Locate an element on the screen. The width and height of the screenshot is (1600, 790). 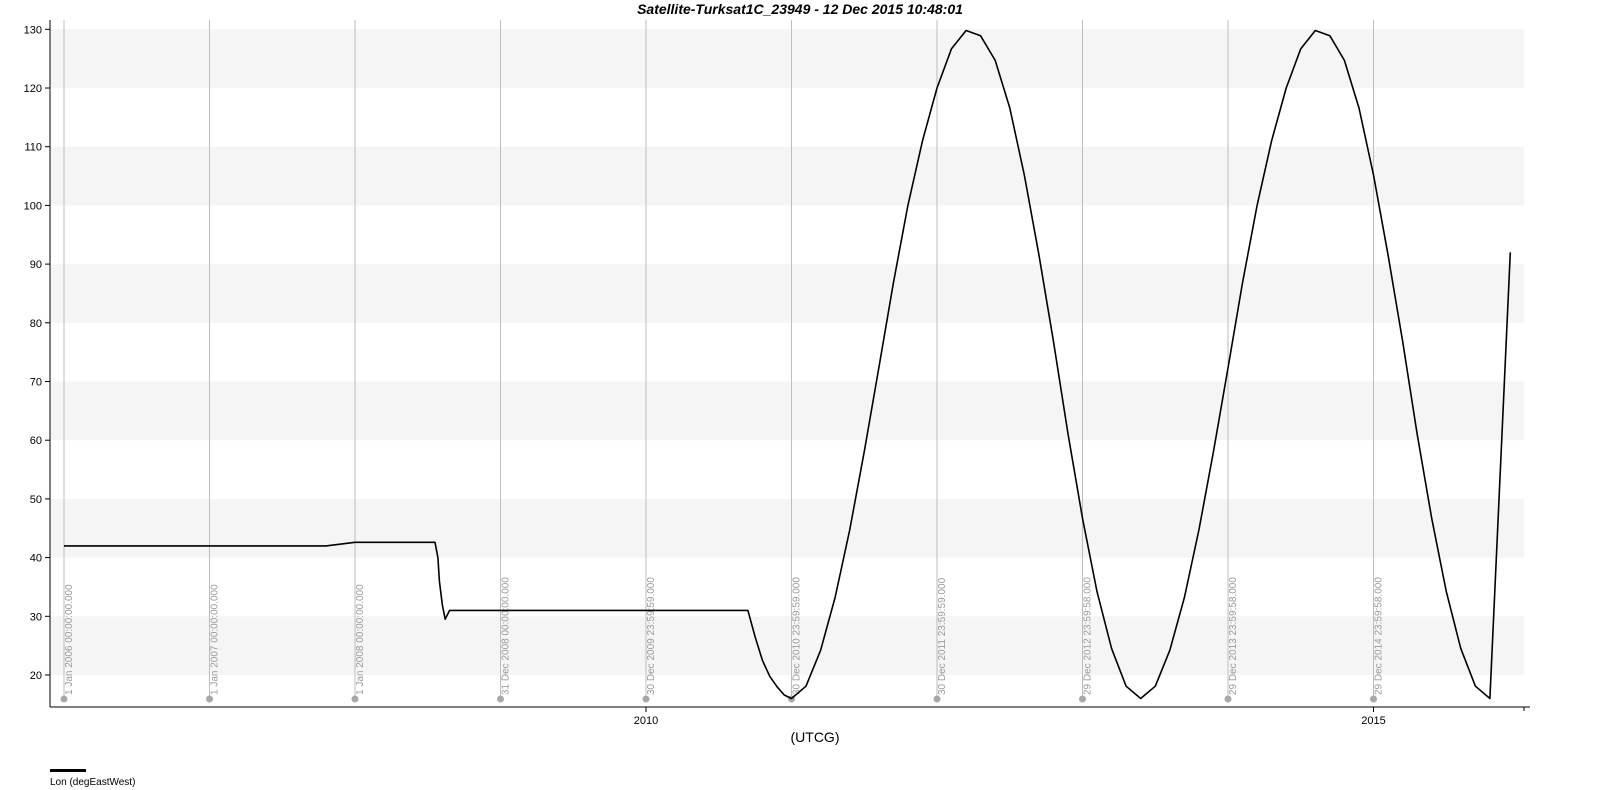
y-tick-label: 70 is located at coordinates (36, 383).